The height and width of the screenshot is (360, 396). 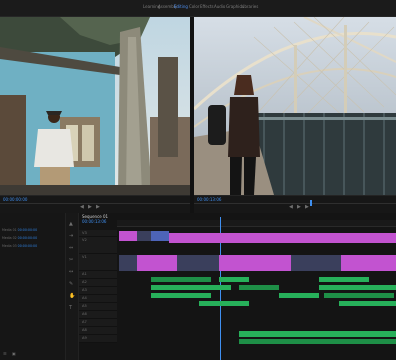 I want to click on program-play-icon: ▶, so click(x=299, y=207).